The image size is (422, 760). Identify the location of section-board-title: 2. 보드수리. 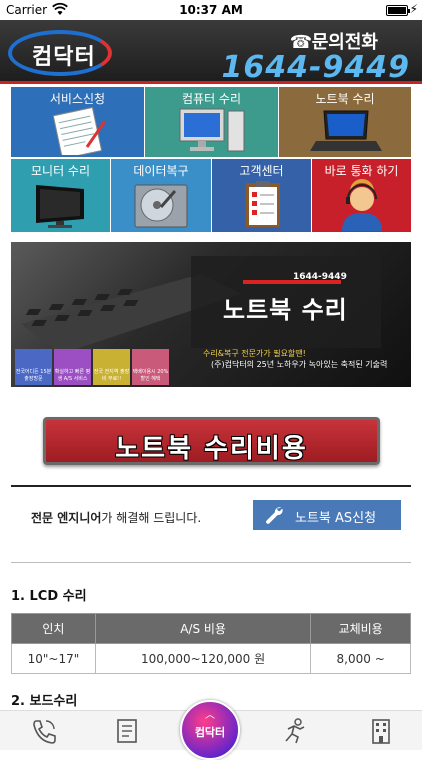
(44, 701).